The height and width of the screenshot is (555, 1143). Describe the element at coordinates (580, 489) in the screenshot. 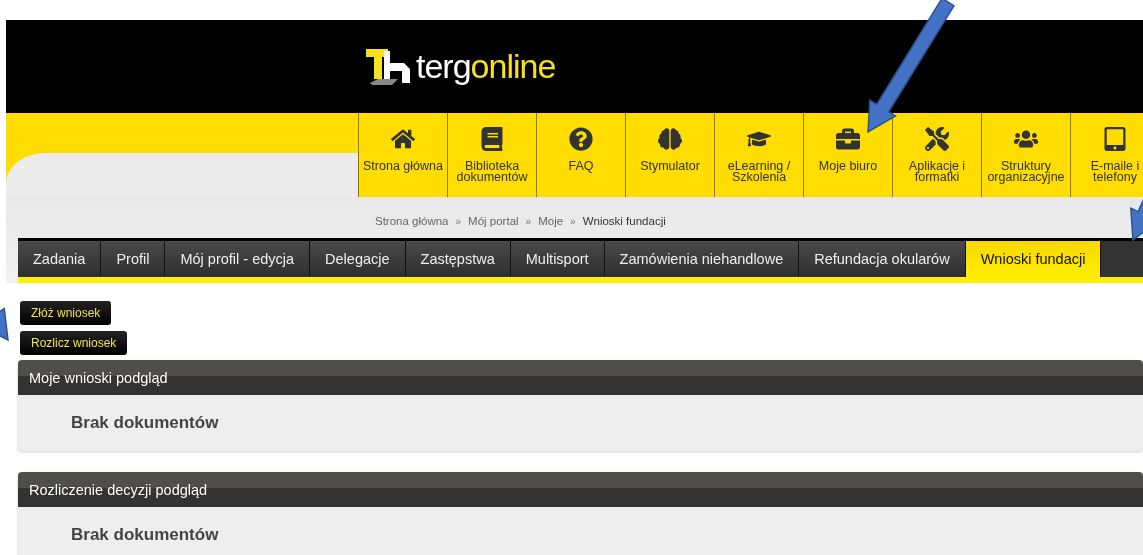

I see `panel-header: Rozliczenie decyzji podgląd` at that location.